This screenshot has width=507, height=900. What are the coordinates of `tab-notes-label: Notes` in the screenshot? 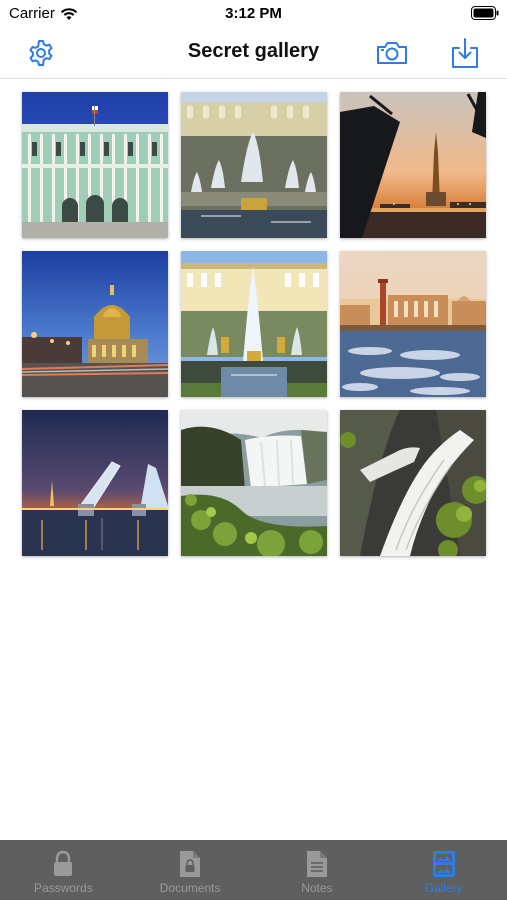 It's located at (317, 888).